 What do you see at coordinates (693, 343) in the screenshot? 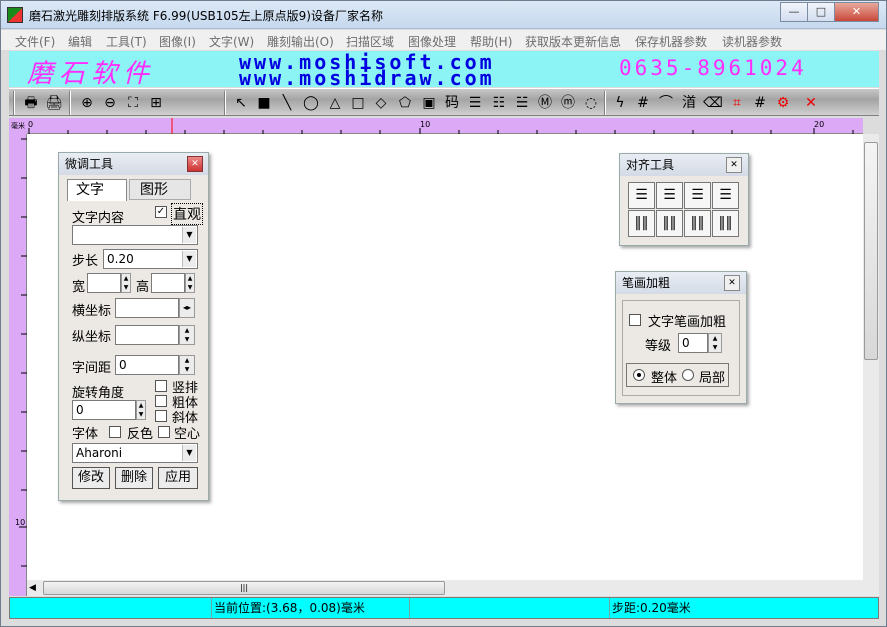
I see `level-input: 0` at bounding box center [693, 343].